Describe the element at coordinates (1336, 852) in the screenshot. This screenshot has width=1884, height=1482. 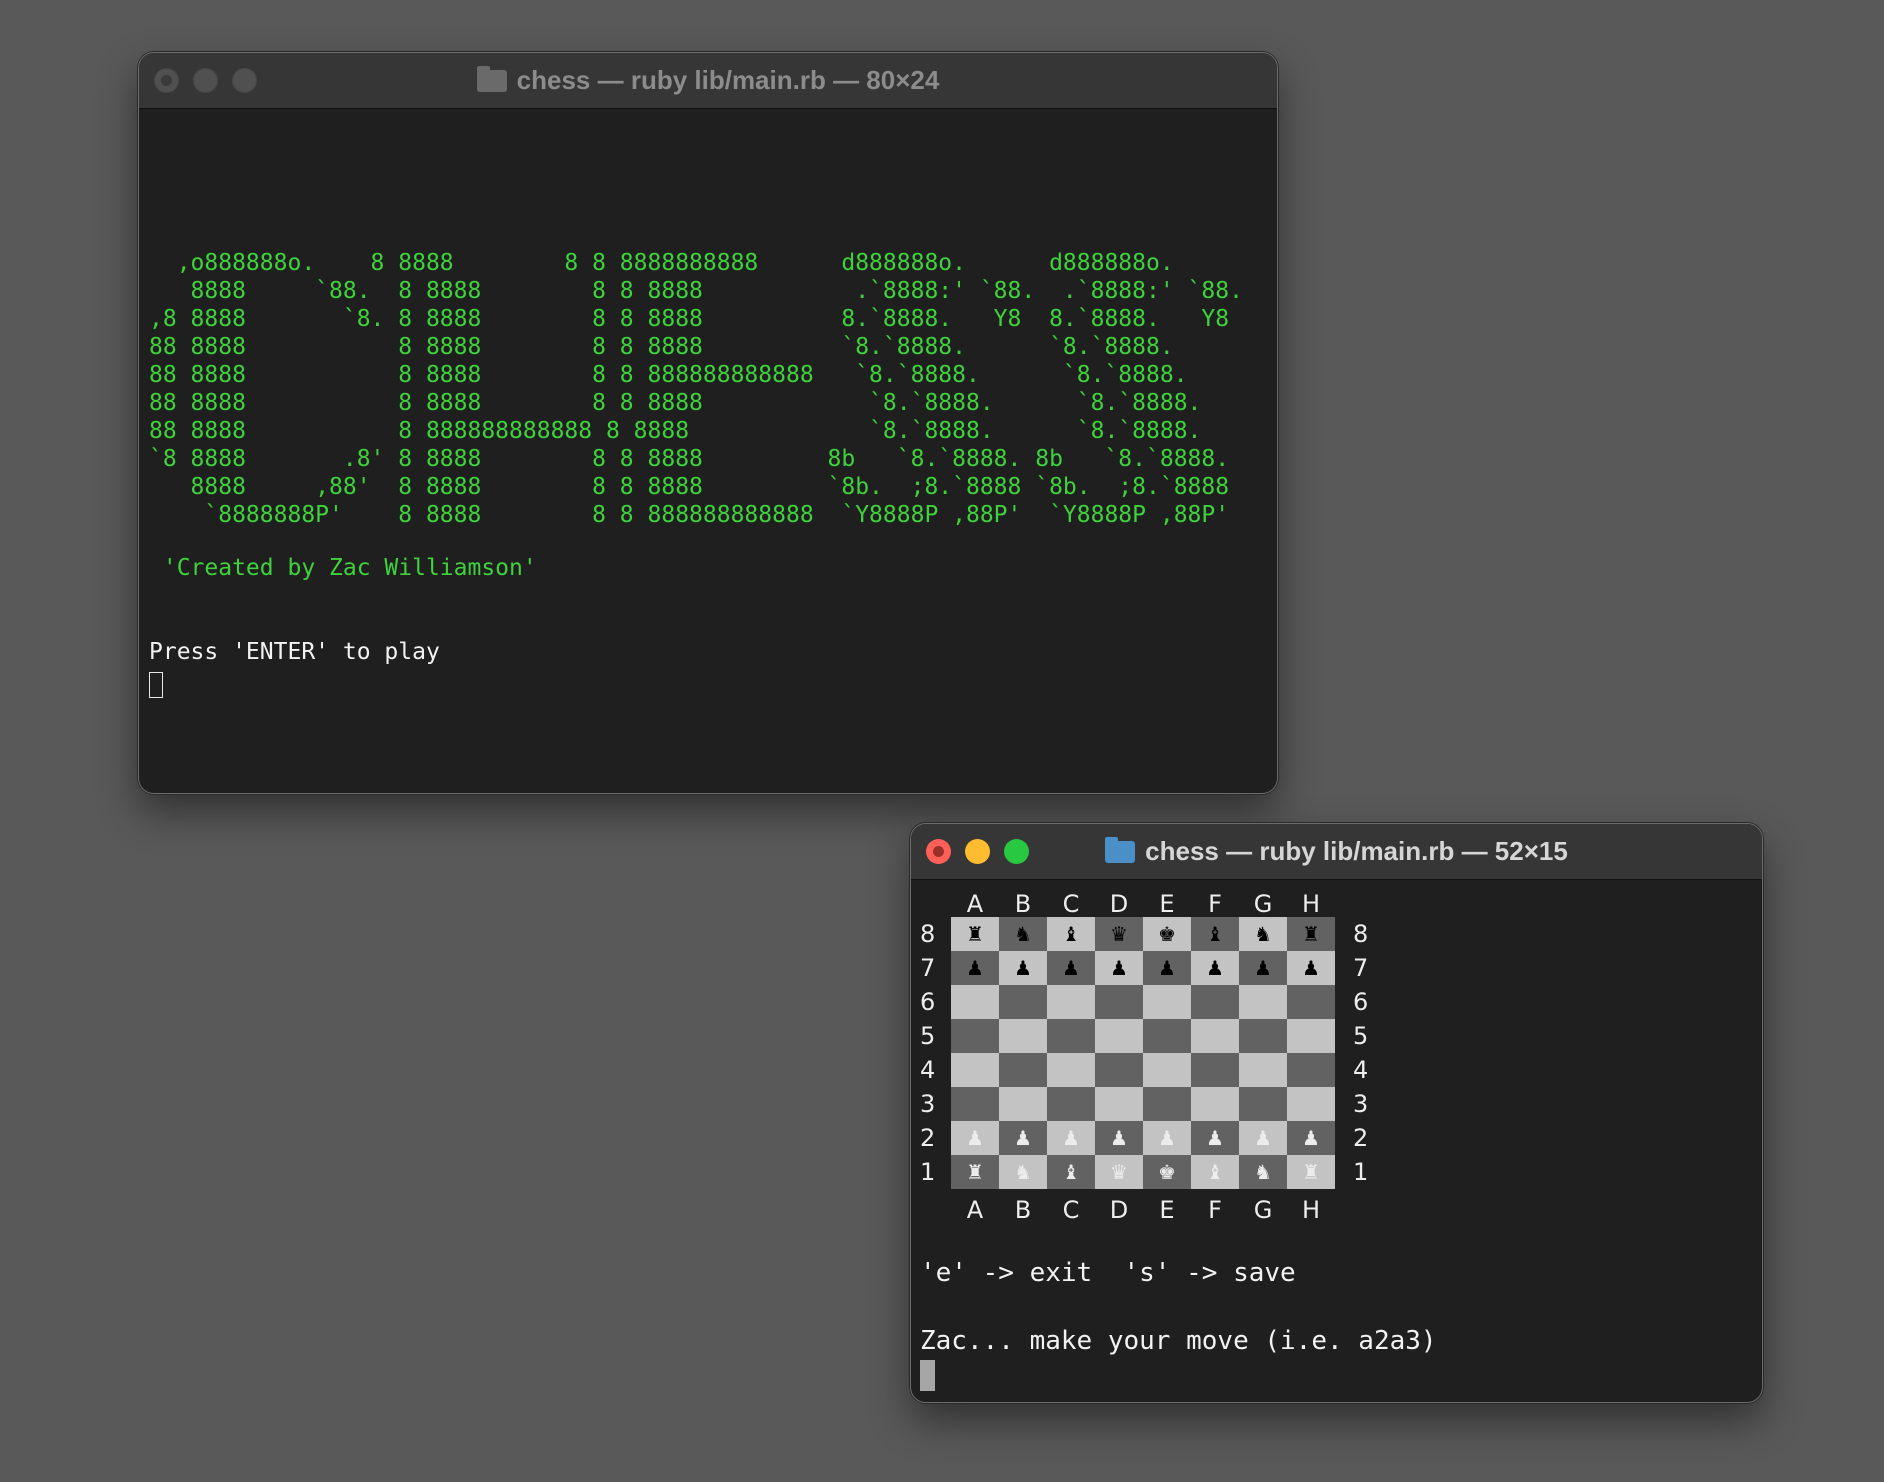
I see `titlebar: chess — ruby lib/main.rb — 52×15` at that location.